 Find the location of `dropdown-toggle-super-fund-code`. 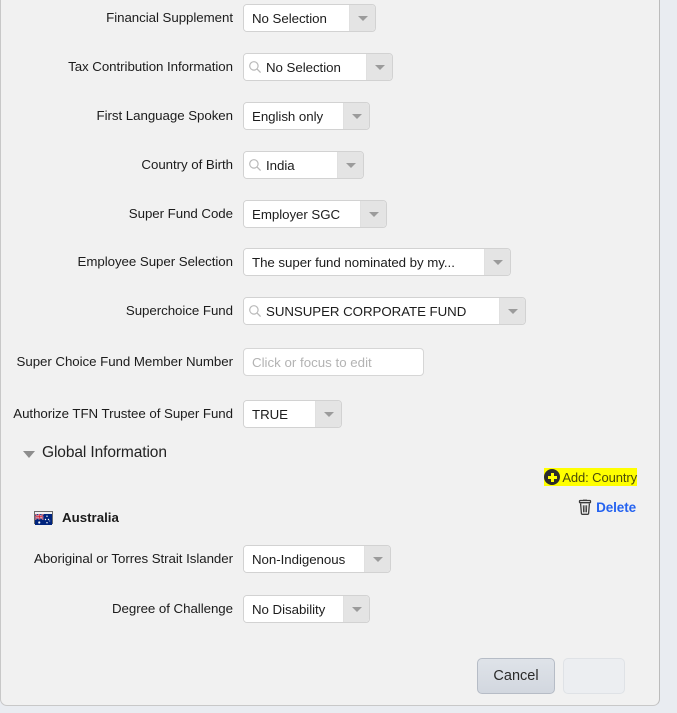

dropdown-toggle-super-fund-code is located at coordinates (373, 214).